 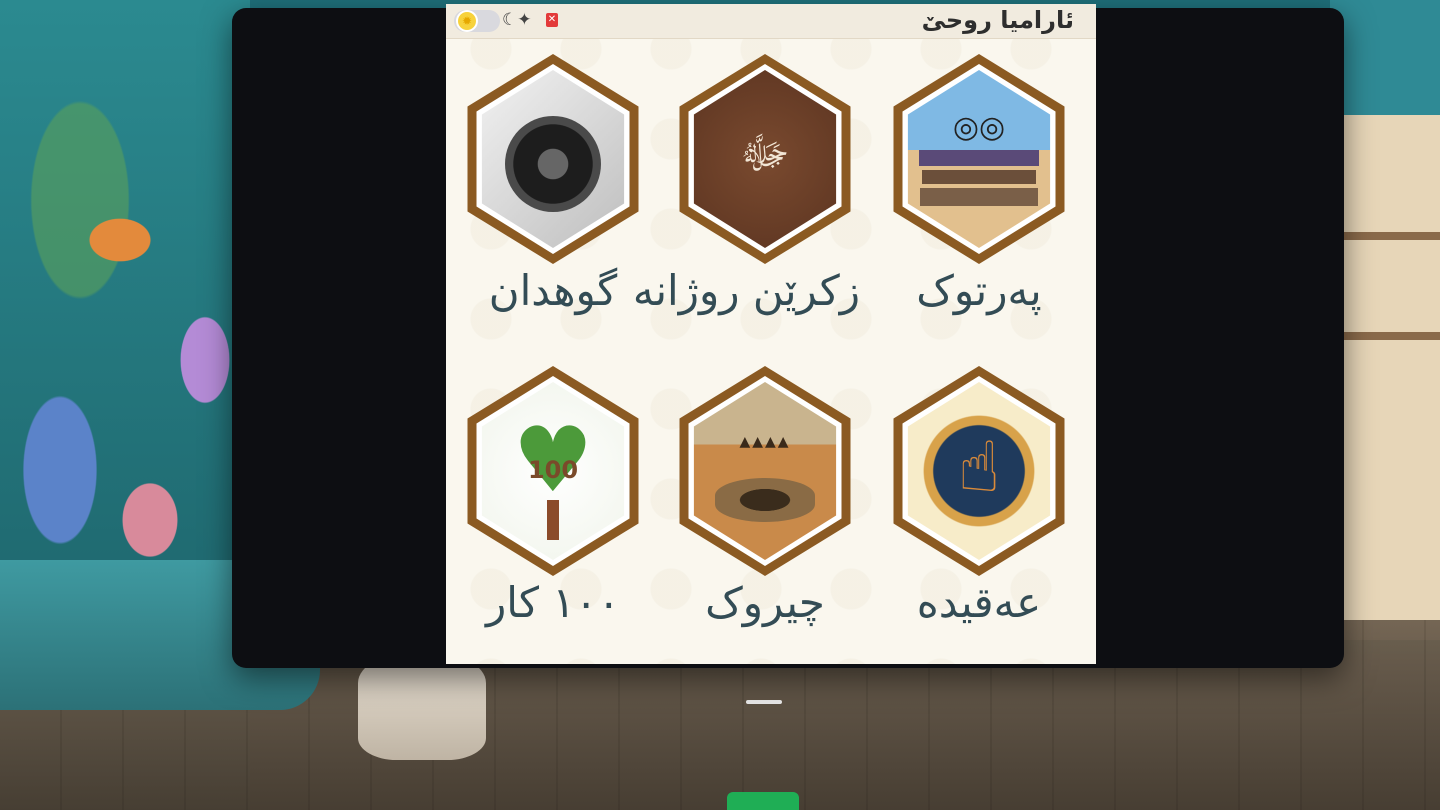 I want to click on bookshelf-decor, so click(x=1385, y=320).